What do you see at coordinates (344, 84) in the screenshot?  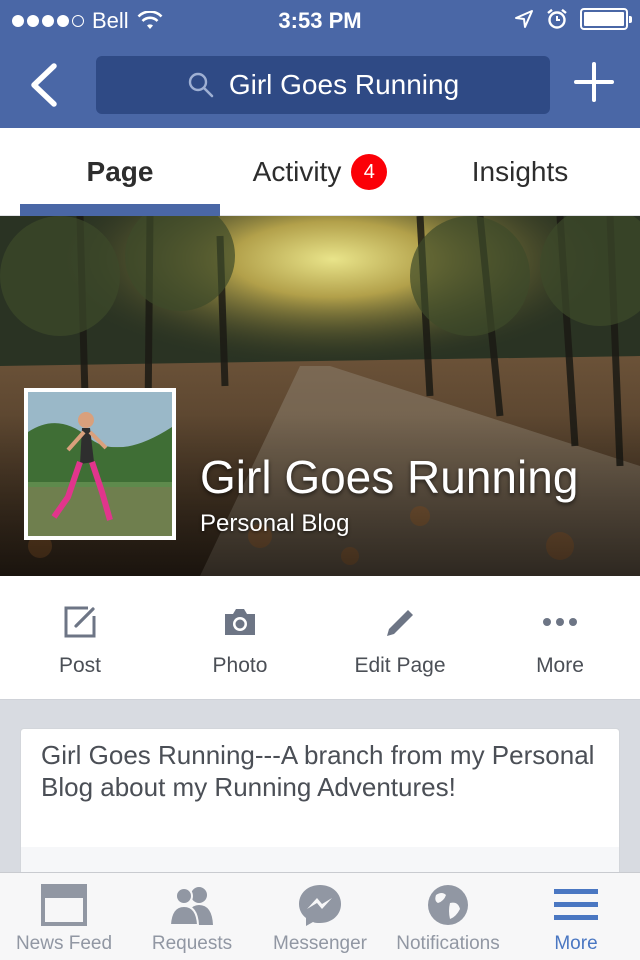 I see `search-text: Girl Goes Running` at bounding box center [344, 84].